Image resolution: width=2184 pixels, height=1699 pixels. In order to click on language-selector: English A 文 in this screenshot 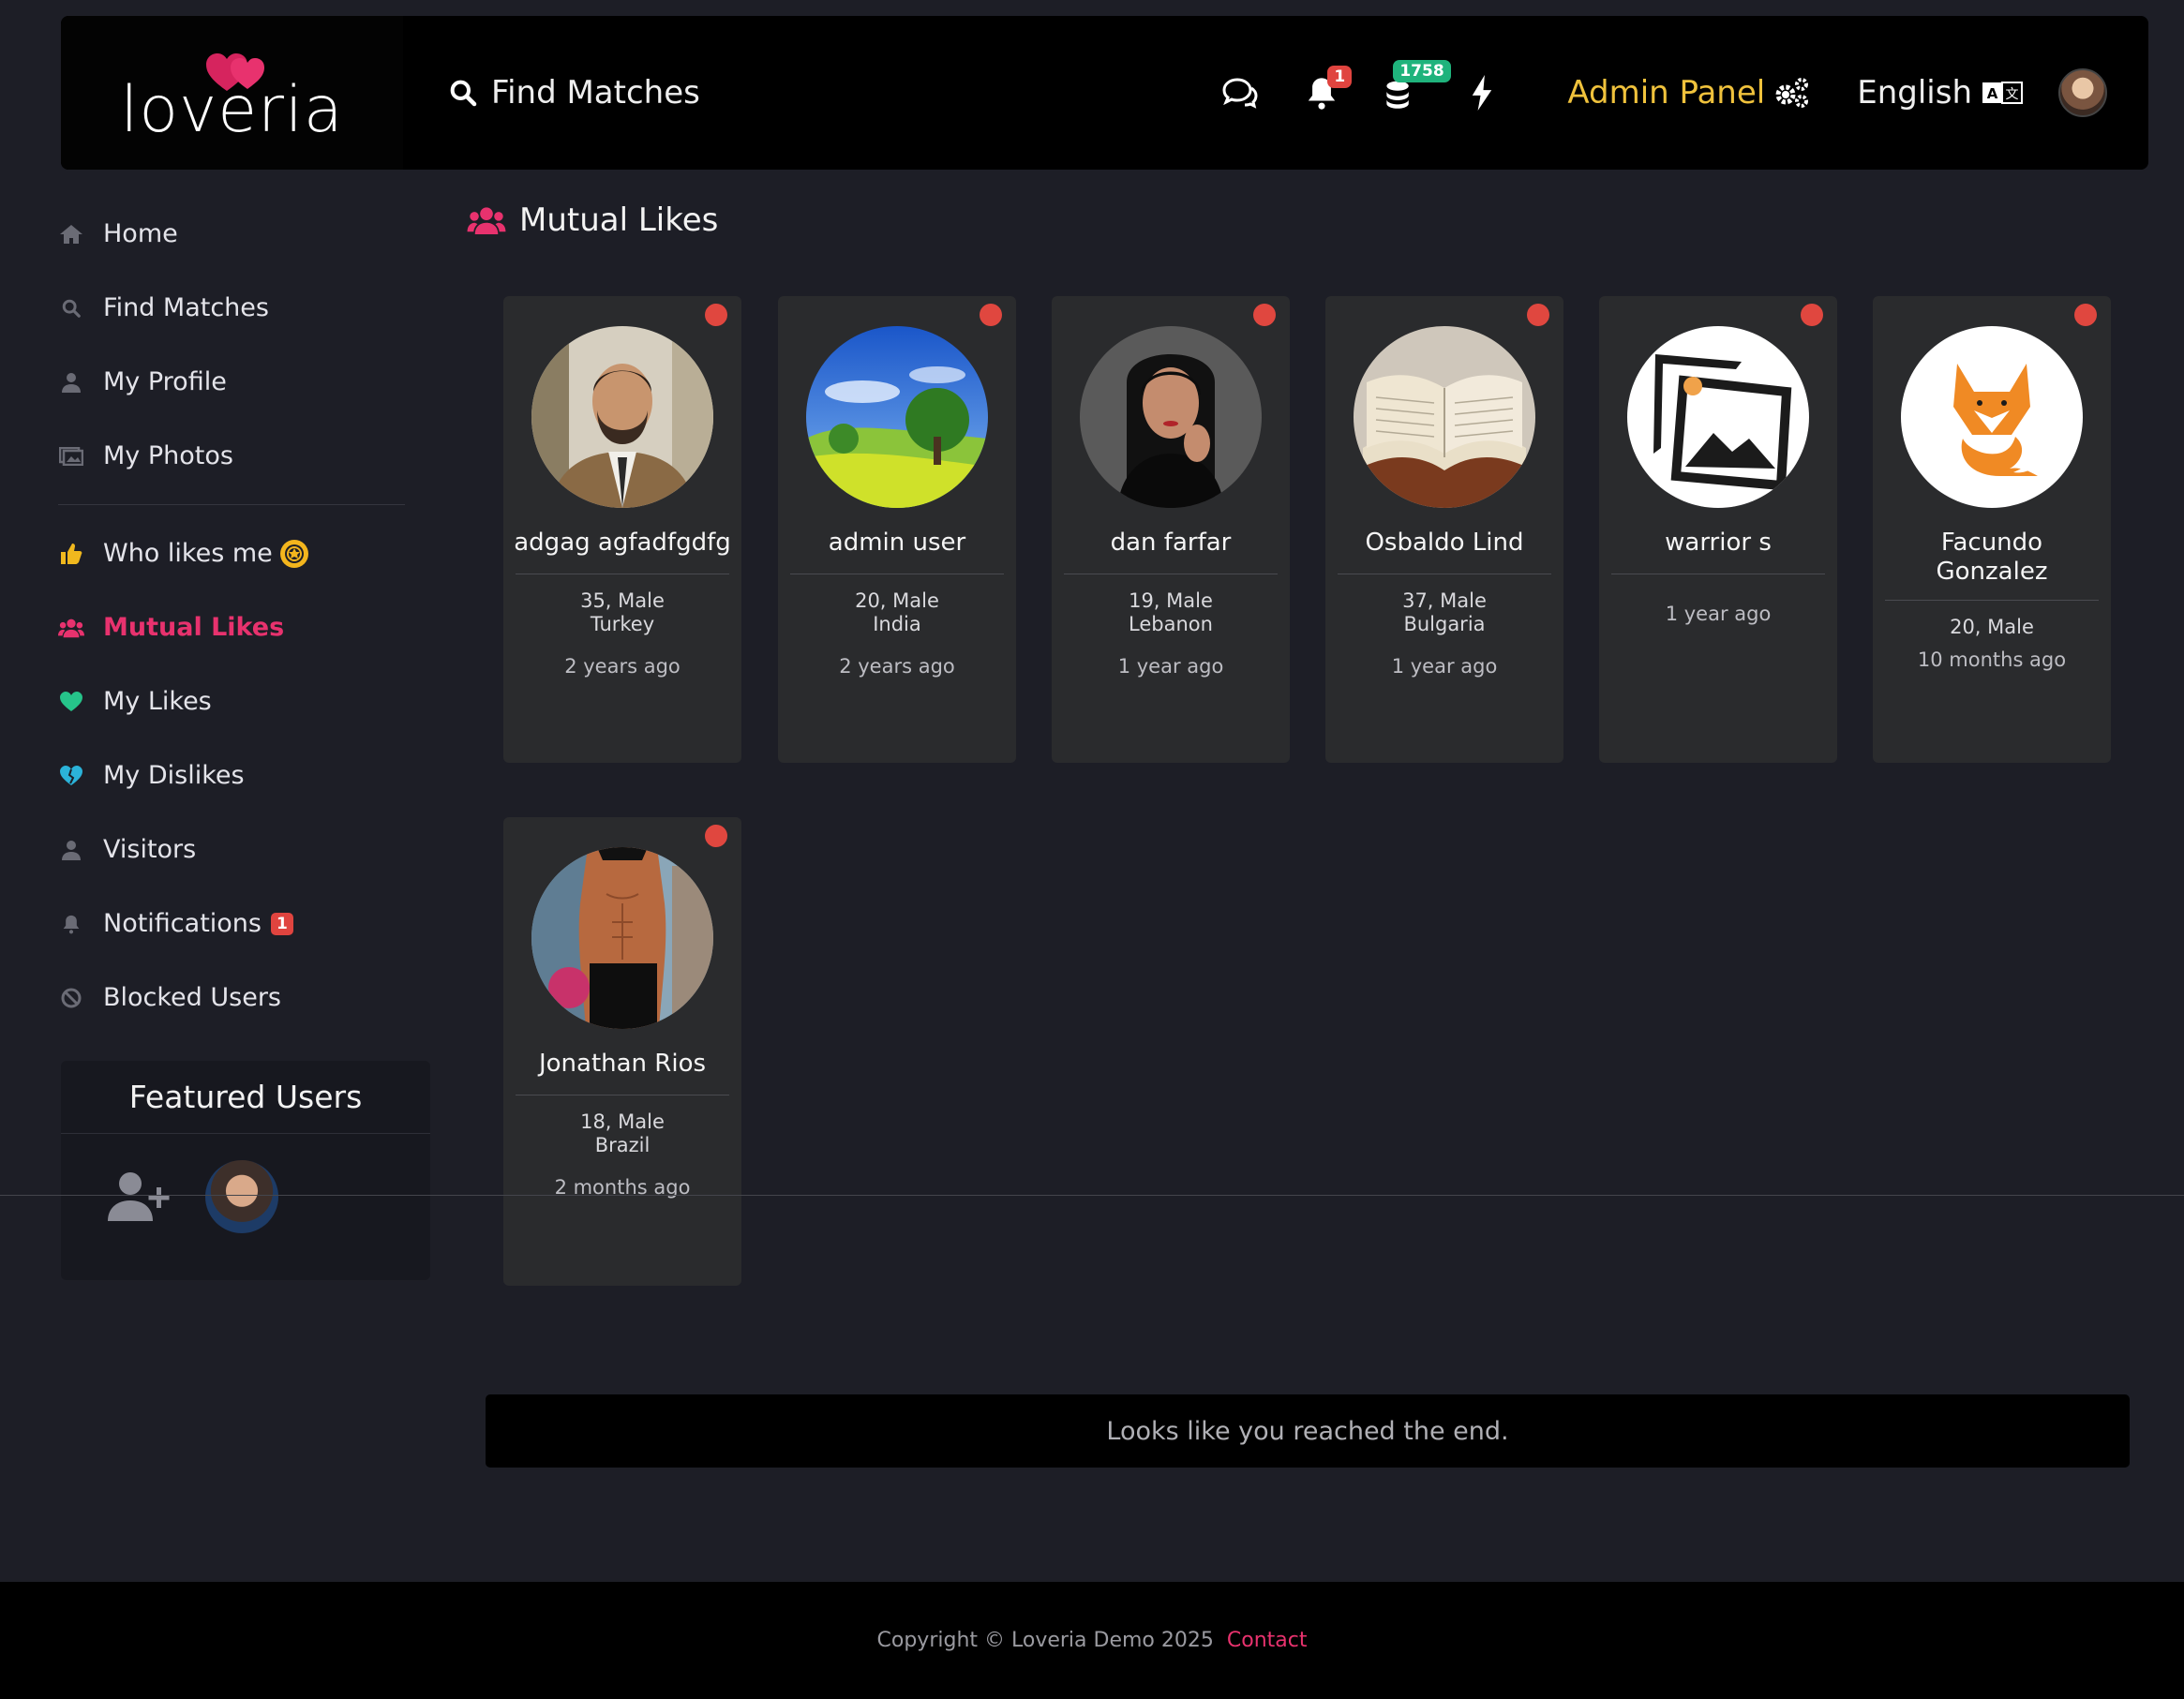, I will do `click(1940, 93)`.